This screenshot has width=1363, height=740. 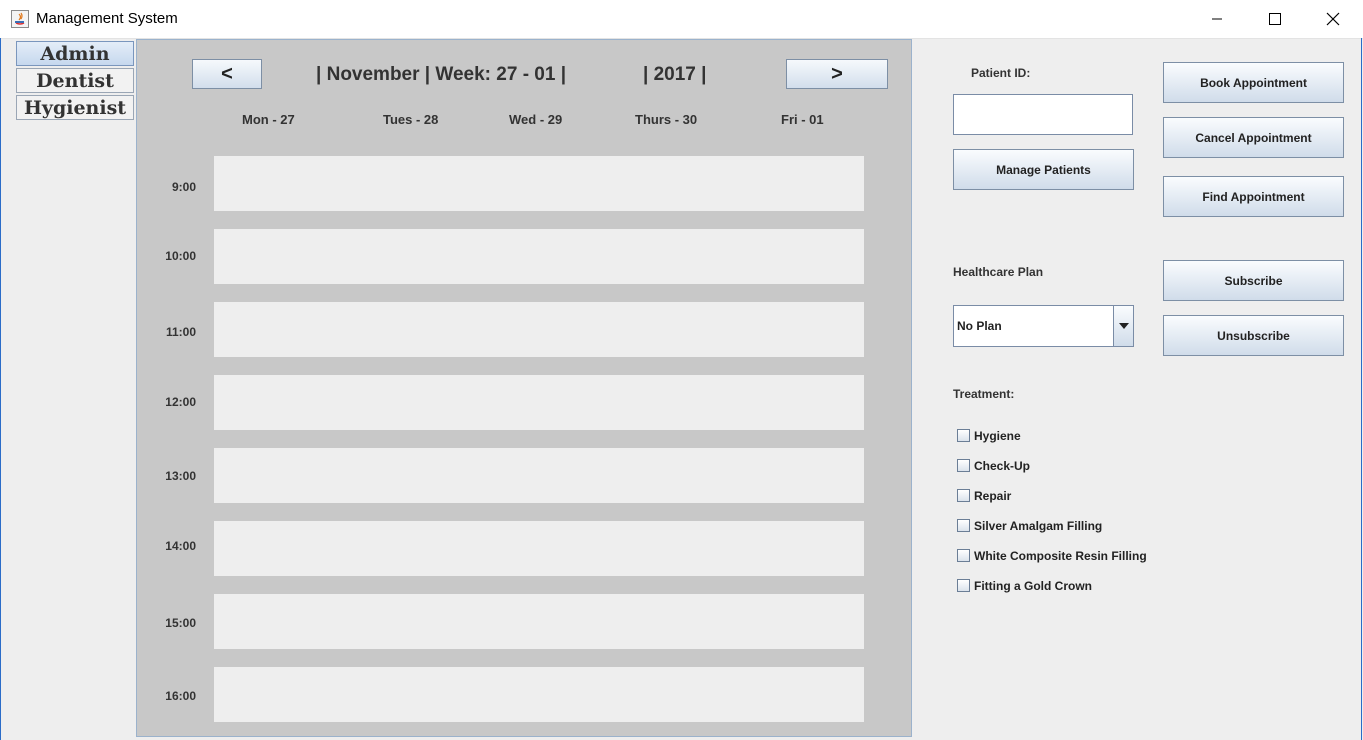 I want to click on checkbox-white-composite-resin-filling, so click(x=963, y=555).